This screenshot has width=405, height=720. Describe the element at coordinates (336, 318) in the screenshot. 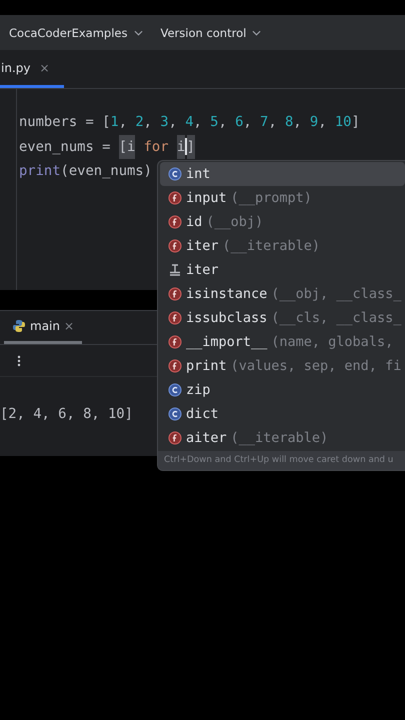

I see `item-params: (__cls, __class_` at that location.